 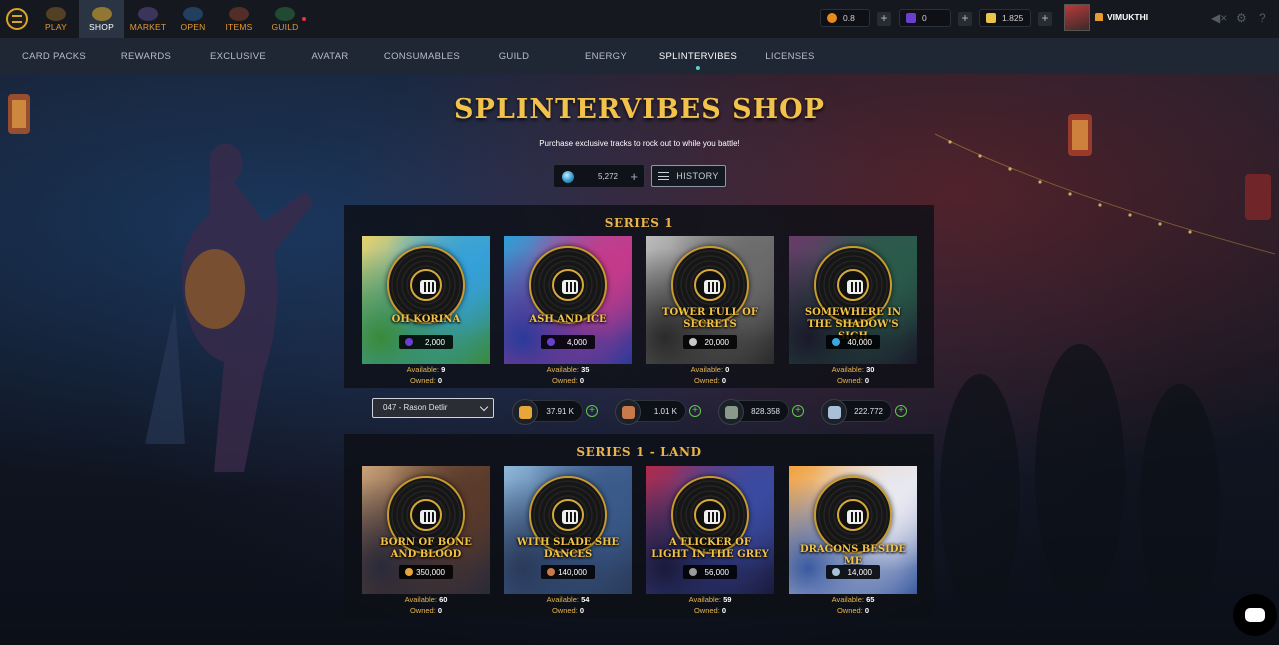 What do you see at coordinates (606, 56) in the screenshot?
I see `tab-energy: ENERGY` at bounding box center [606, 56].